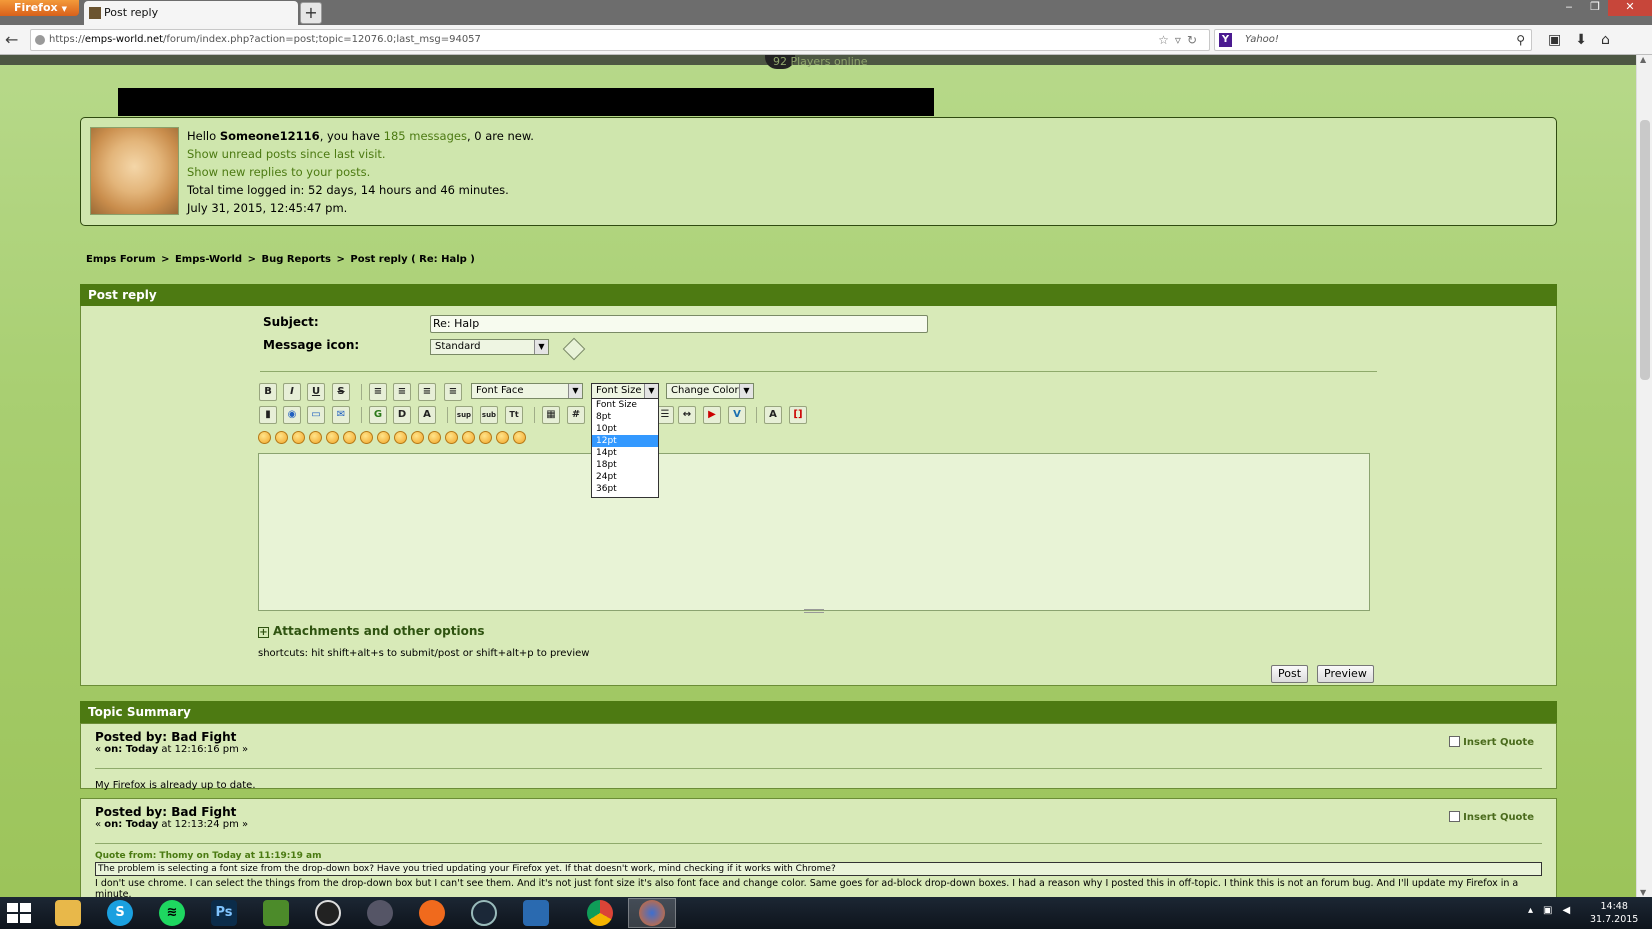 This screenshot has height=929, width=1652. What do you see at coordinates (773, 415) in the screenshot?
I see `remove-format-icon: A` at bounding box center [773, 415].